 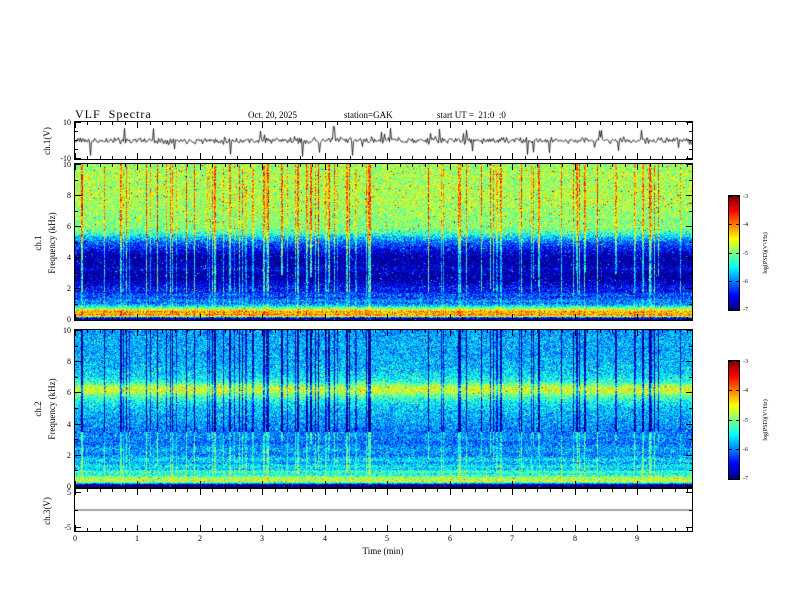 What do you see at coordinates (67, 164) in the screenshot?
I see `y-tick-label: 10` at bounding box center [67, 164].